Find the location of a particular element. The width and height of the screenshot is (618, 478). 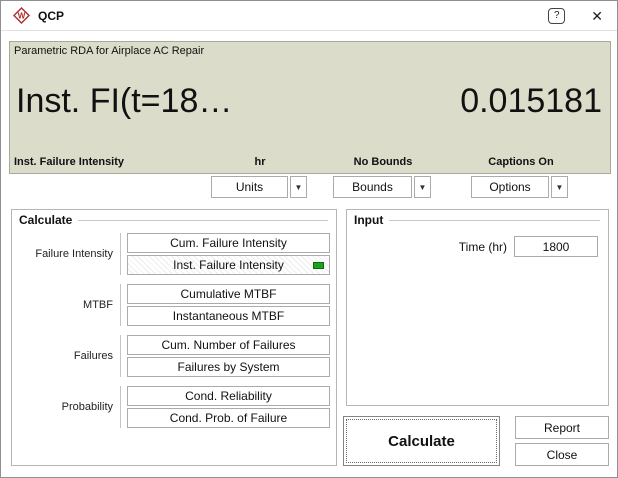

options-split-button: Options ▼ is located at coordinates (519, 187).